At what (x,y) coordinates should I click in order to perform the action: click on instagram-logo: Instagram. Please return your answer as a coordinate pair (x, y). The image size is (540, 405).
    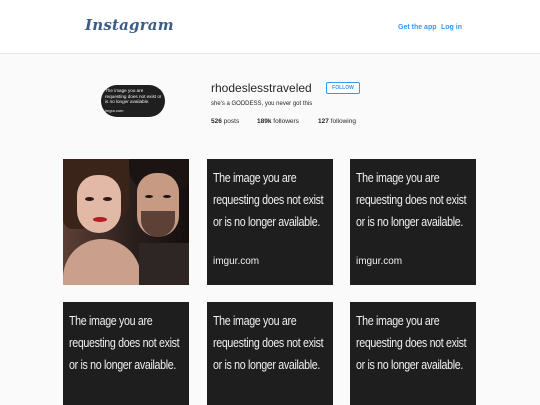
    Looking at the image, I should click on (129, 25).